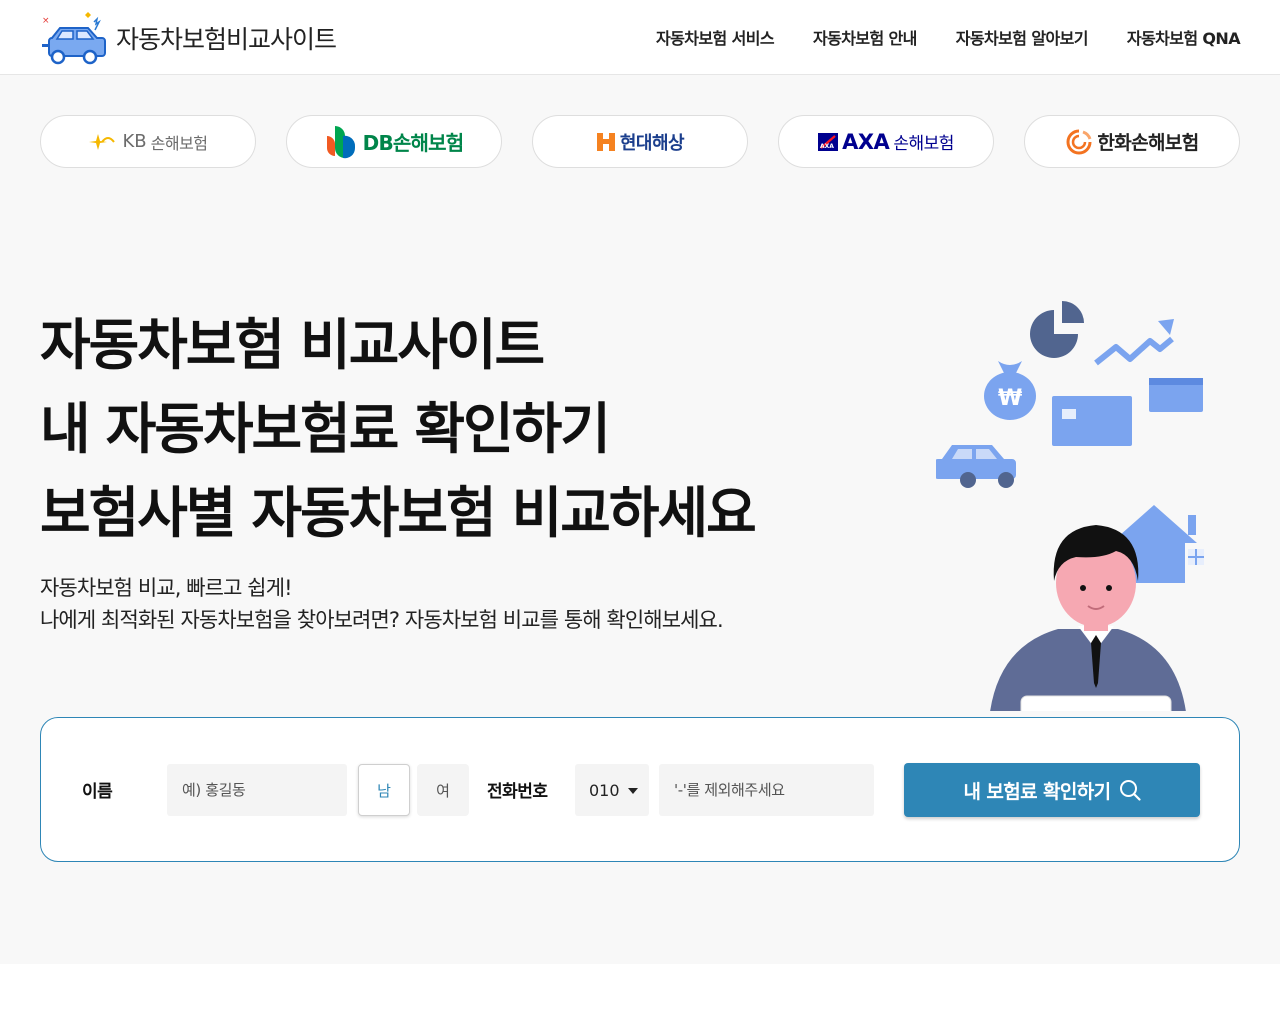 This screenshot has height=1024, width=1280. Describe the element at coordinates (340, 141) in the screenshot. I see `db-logo-icon` at that location.